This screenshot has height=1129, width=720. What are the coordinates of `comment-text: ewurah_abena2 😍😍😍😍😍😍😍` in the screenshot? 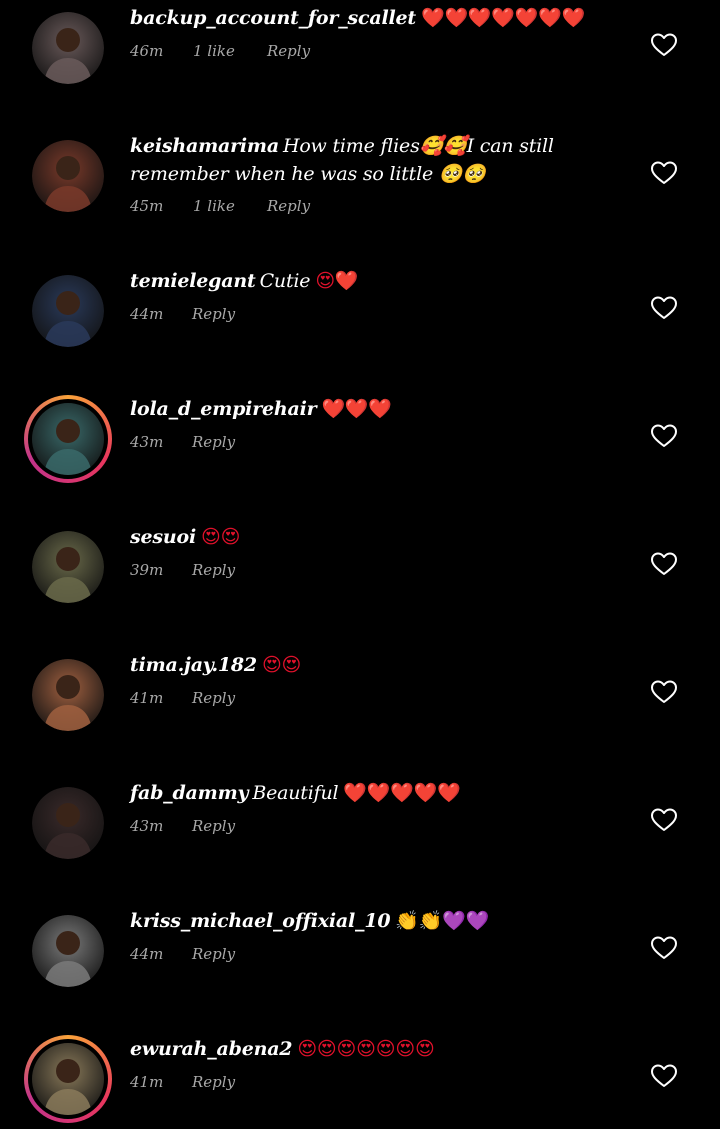 It's located at (377, 1049).